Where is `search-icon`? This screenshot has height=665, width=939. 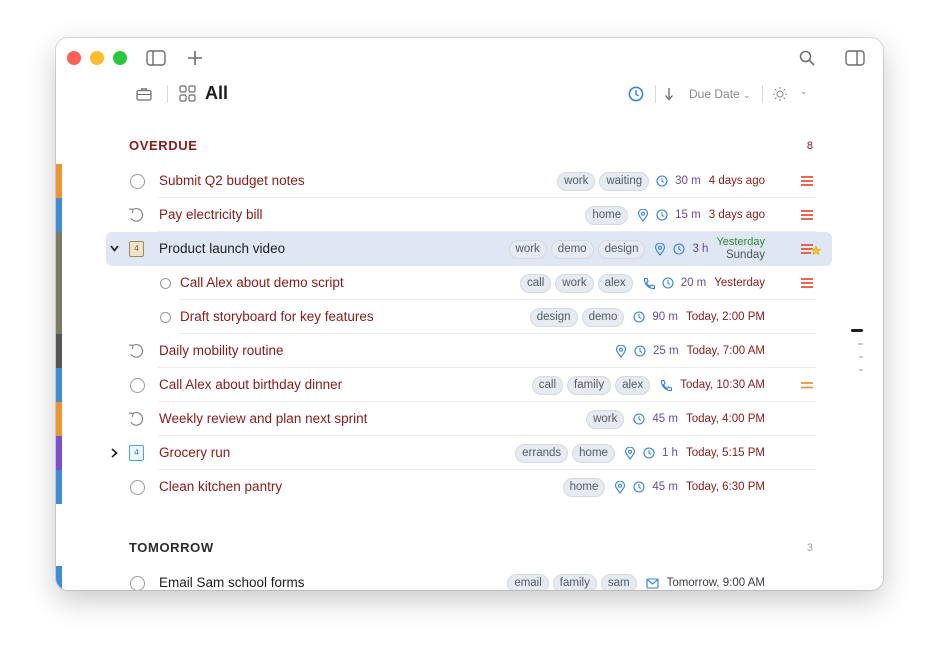 search-icon is located at coordinates (807, 58).